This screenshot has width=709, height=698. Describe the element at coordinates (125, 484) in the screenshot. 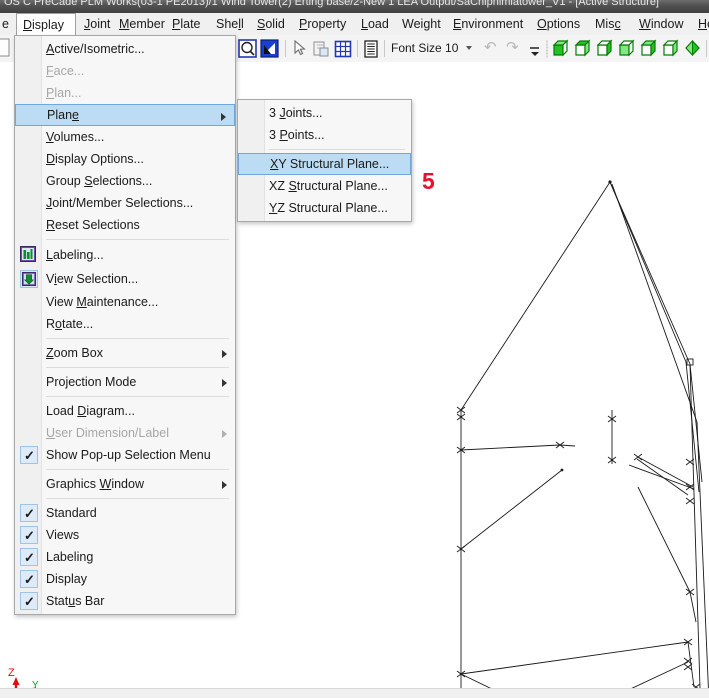

I see `menu-item-graphics-window: Graphics Window` at that location.